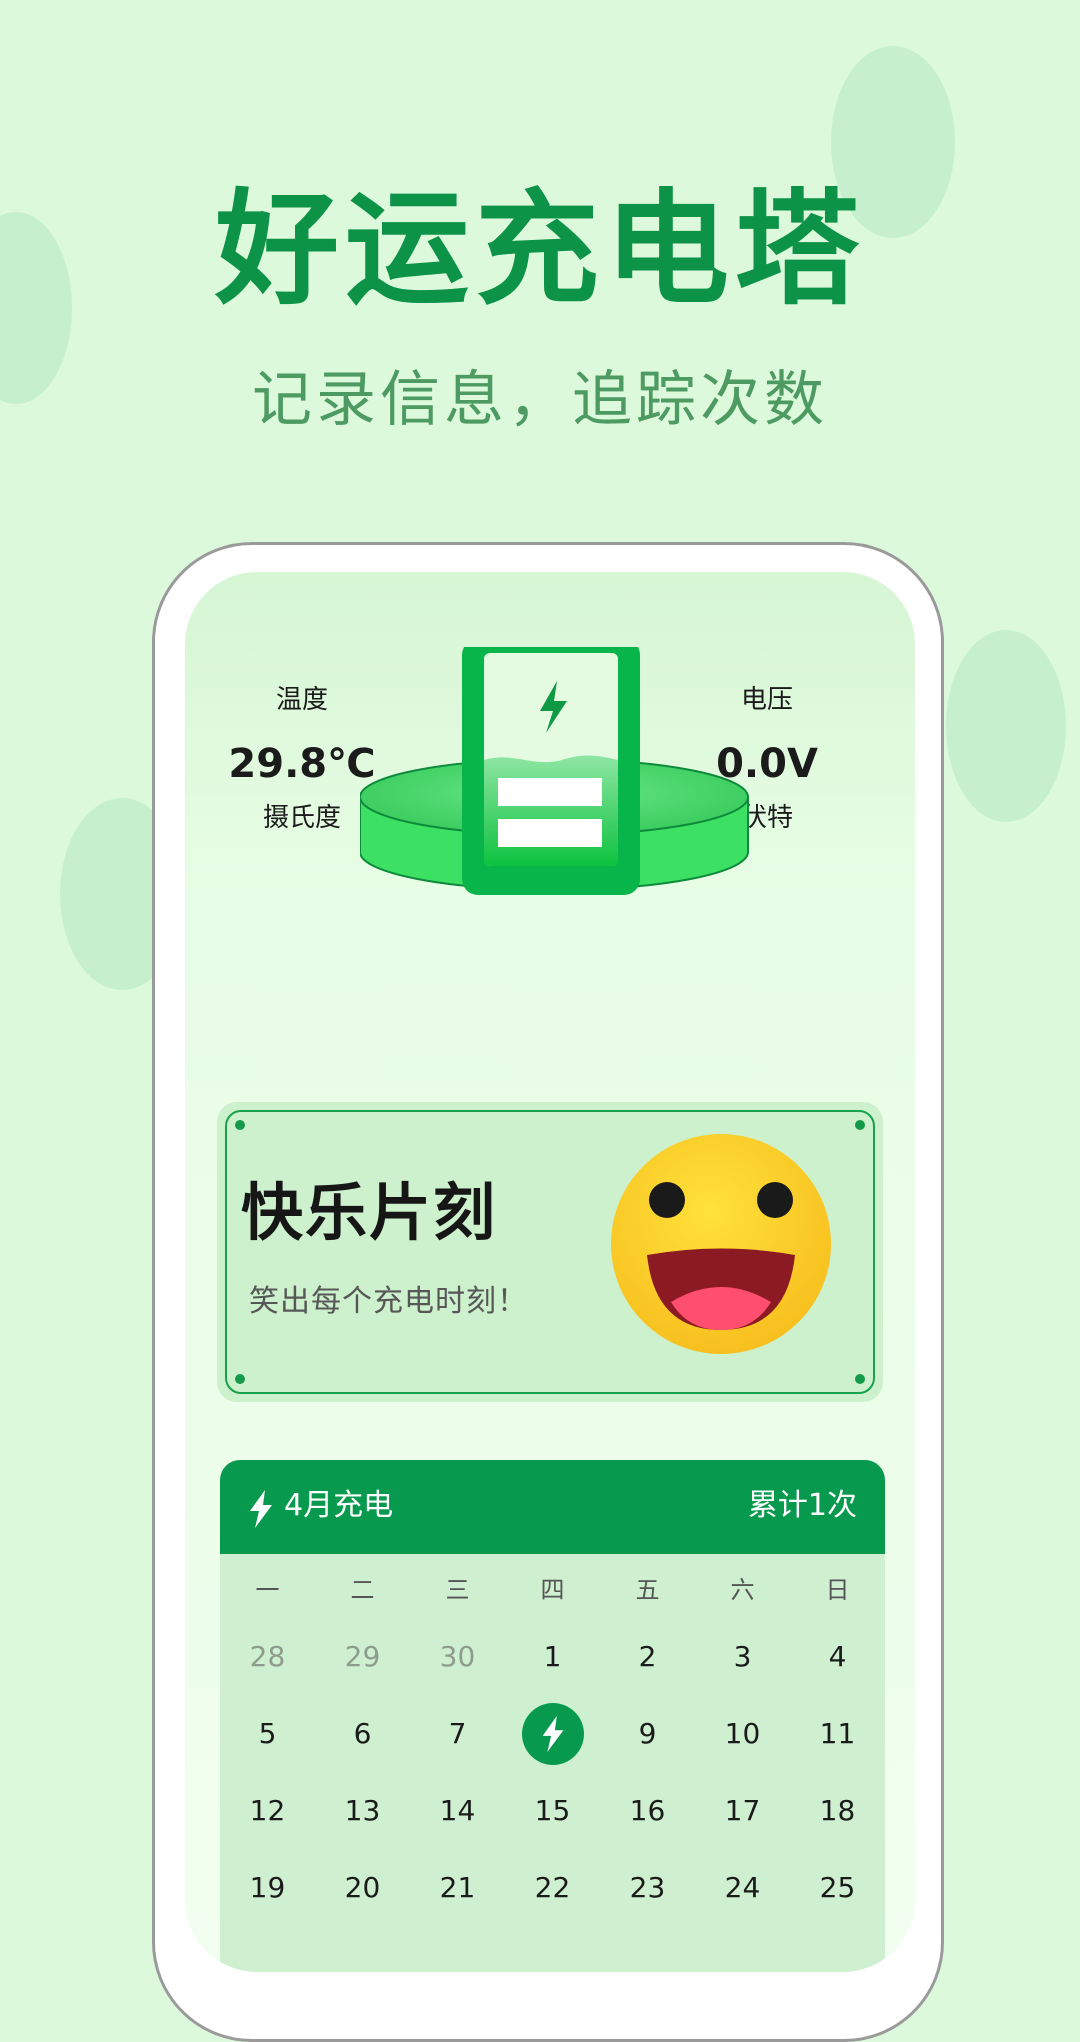  What do you see at coordinates (552, 1810) in the screenshot?
I see `calendar-day: 15` at bounding box center [552, 1810].